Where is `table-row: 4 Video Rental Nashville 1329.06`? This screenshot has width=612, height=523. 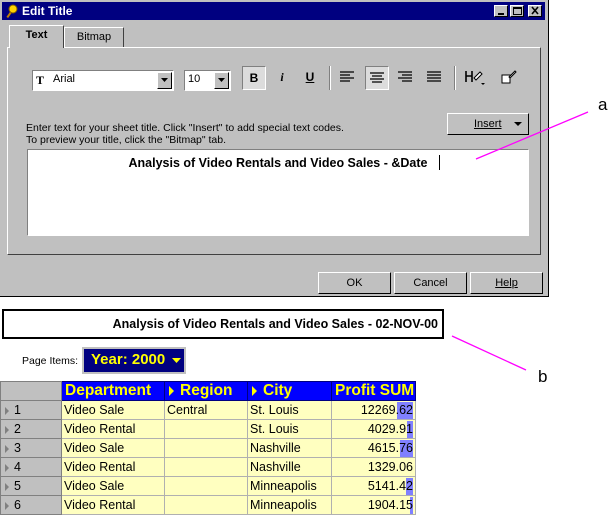 table-row: 4 Video Rental Nashville 1329.06 is located at coordinates (208, 467).